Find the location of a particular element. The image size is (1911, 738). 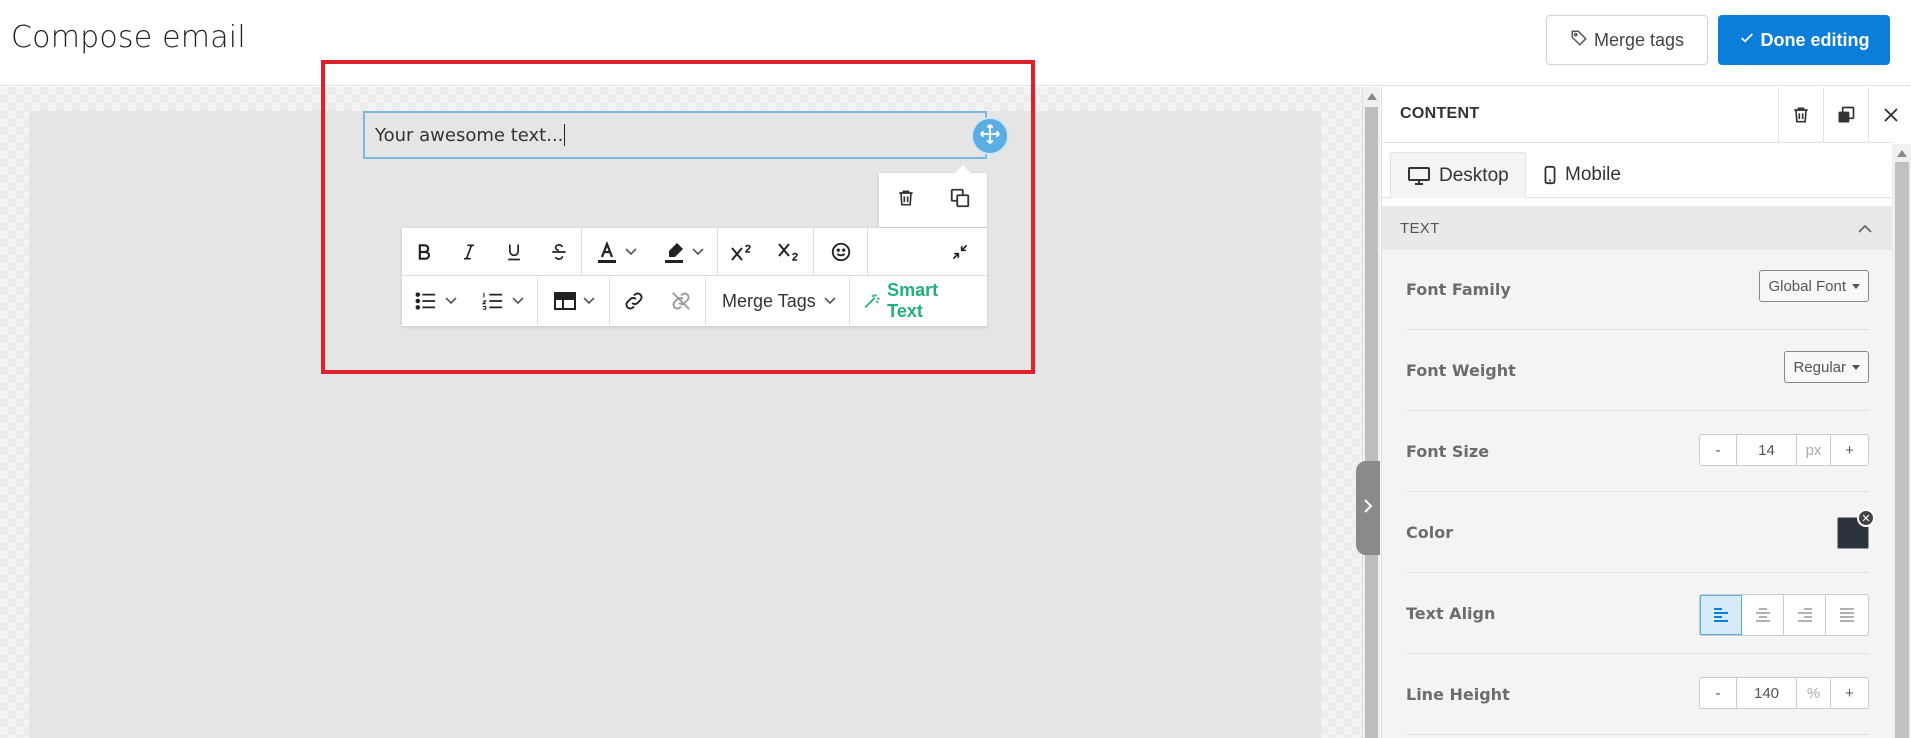

underline-icon is located at coordinates (514, 252).